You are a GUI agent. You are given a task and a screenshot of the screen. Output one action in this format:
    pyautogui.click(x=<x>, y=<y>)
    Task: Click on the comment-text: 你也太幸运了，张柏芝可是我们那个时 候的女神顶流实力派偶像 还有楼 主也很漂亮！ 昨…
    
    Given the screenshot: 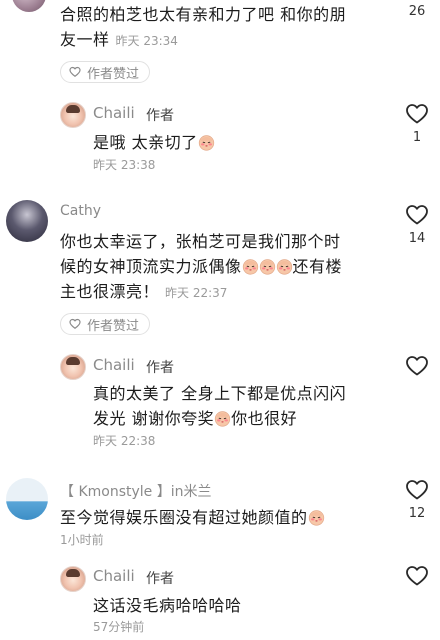 What is the action you would take?
    pyautogui.click(x=225, y=267)
    